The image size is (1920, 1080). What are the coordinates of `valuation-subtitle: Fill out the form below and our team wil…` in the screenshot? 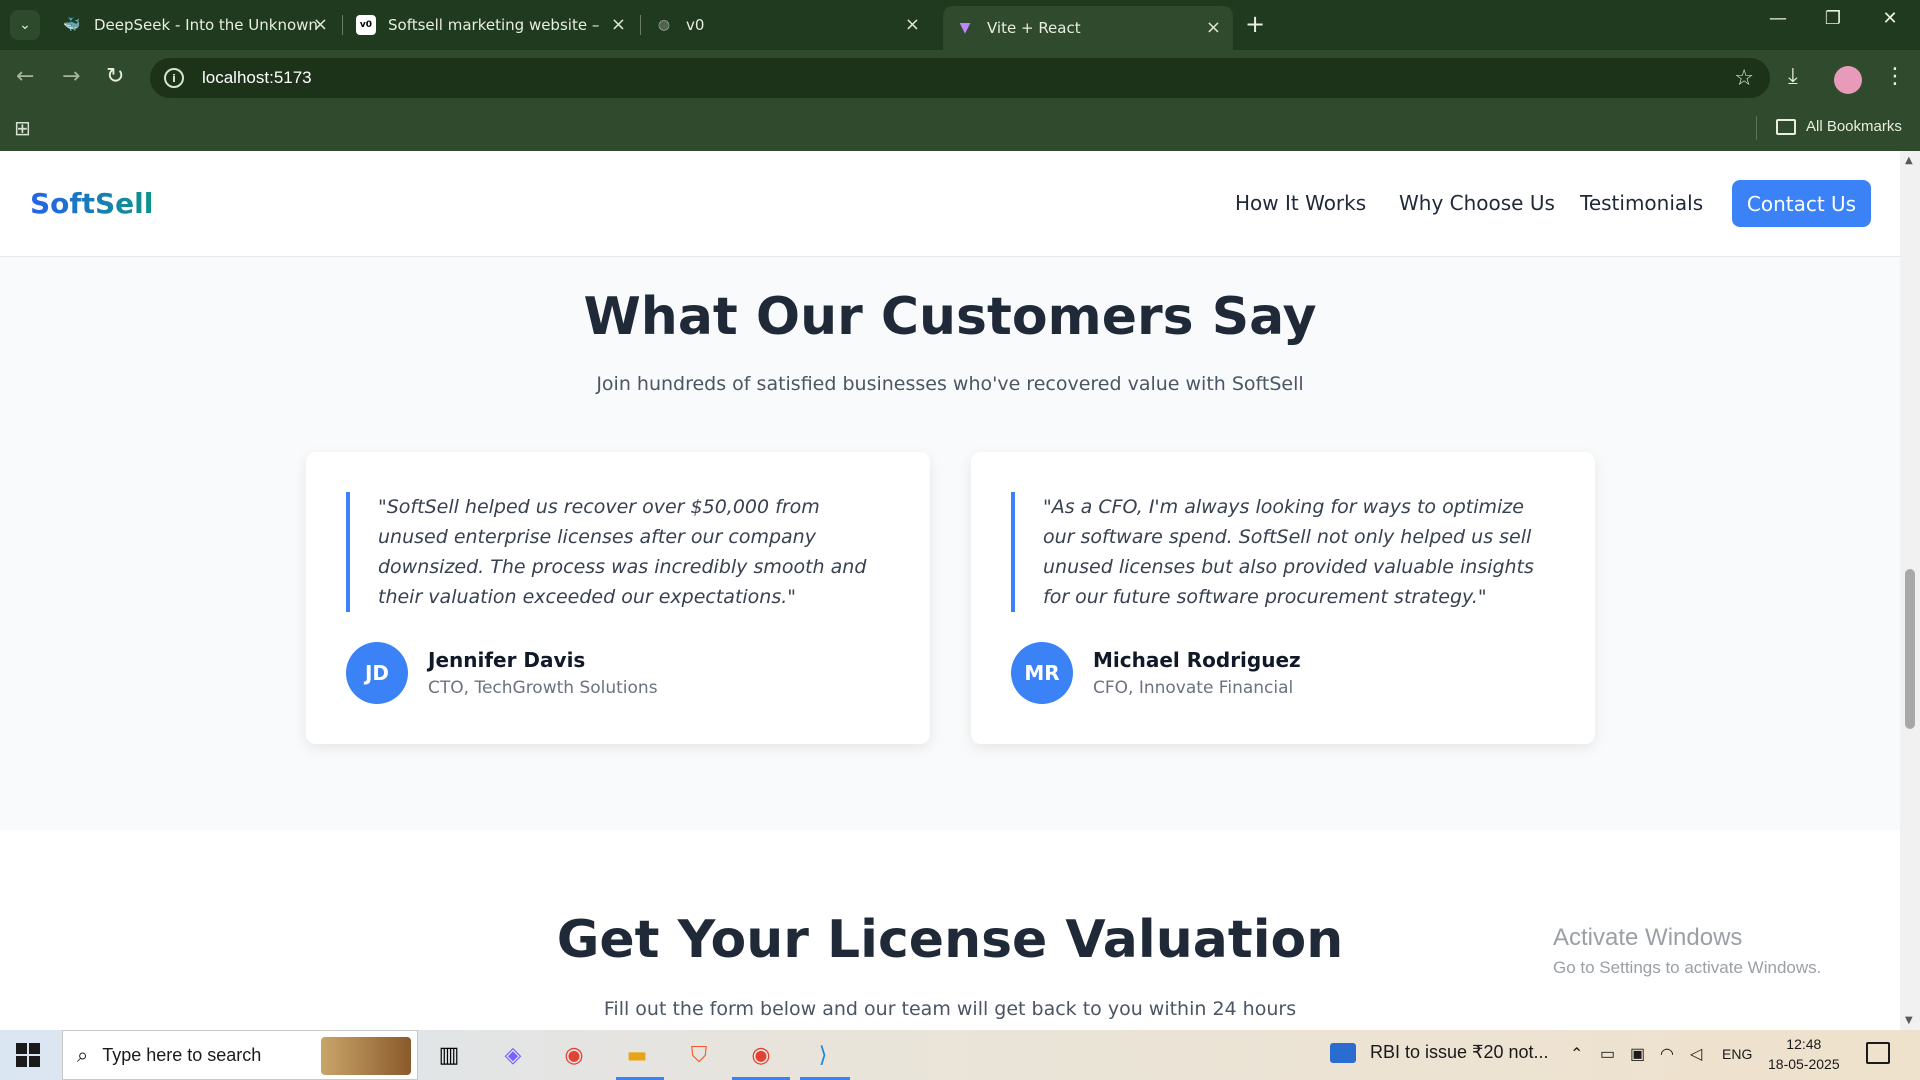 It's located at (950, 1009).